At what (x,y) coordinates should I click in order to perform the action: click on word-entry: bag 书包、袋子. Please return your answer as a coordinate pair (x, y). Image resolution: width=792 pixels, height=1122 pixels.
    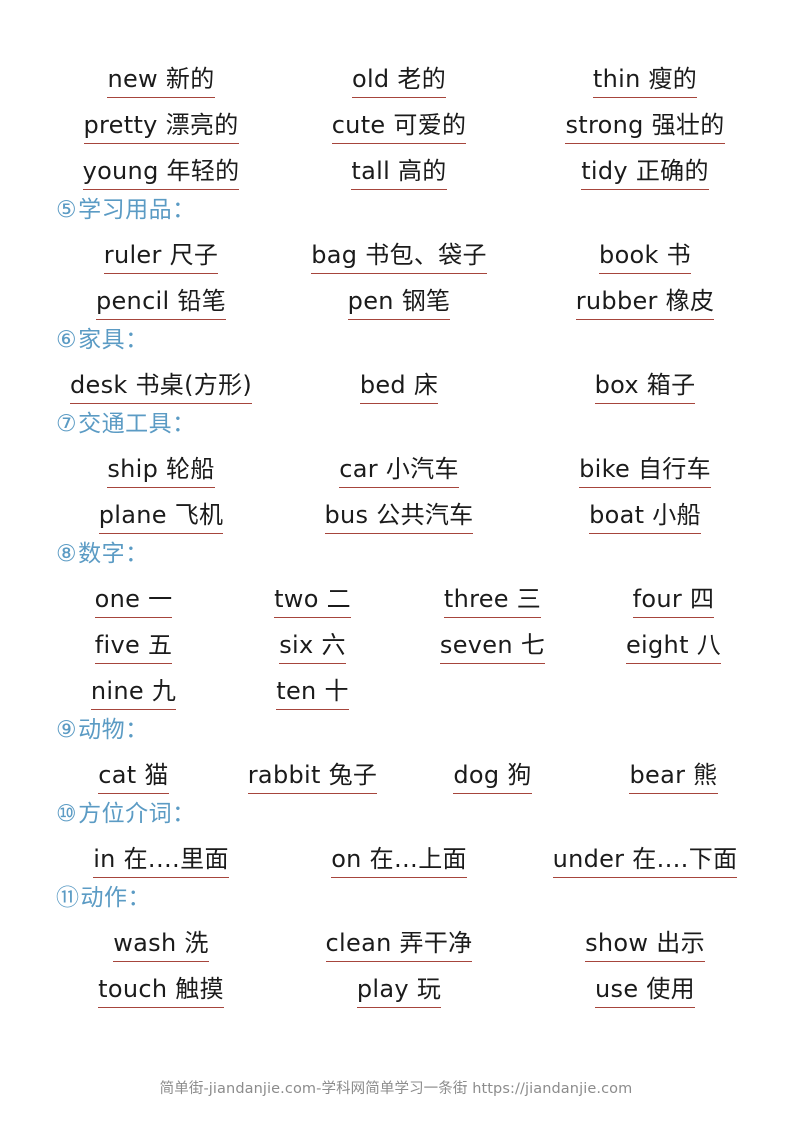
    Looking at the image, I should click on (399, 257).